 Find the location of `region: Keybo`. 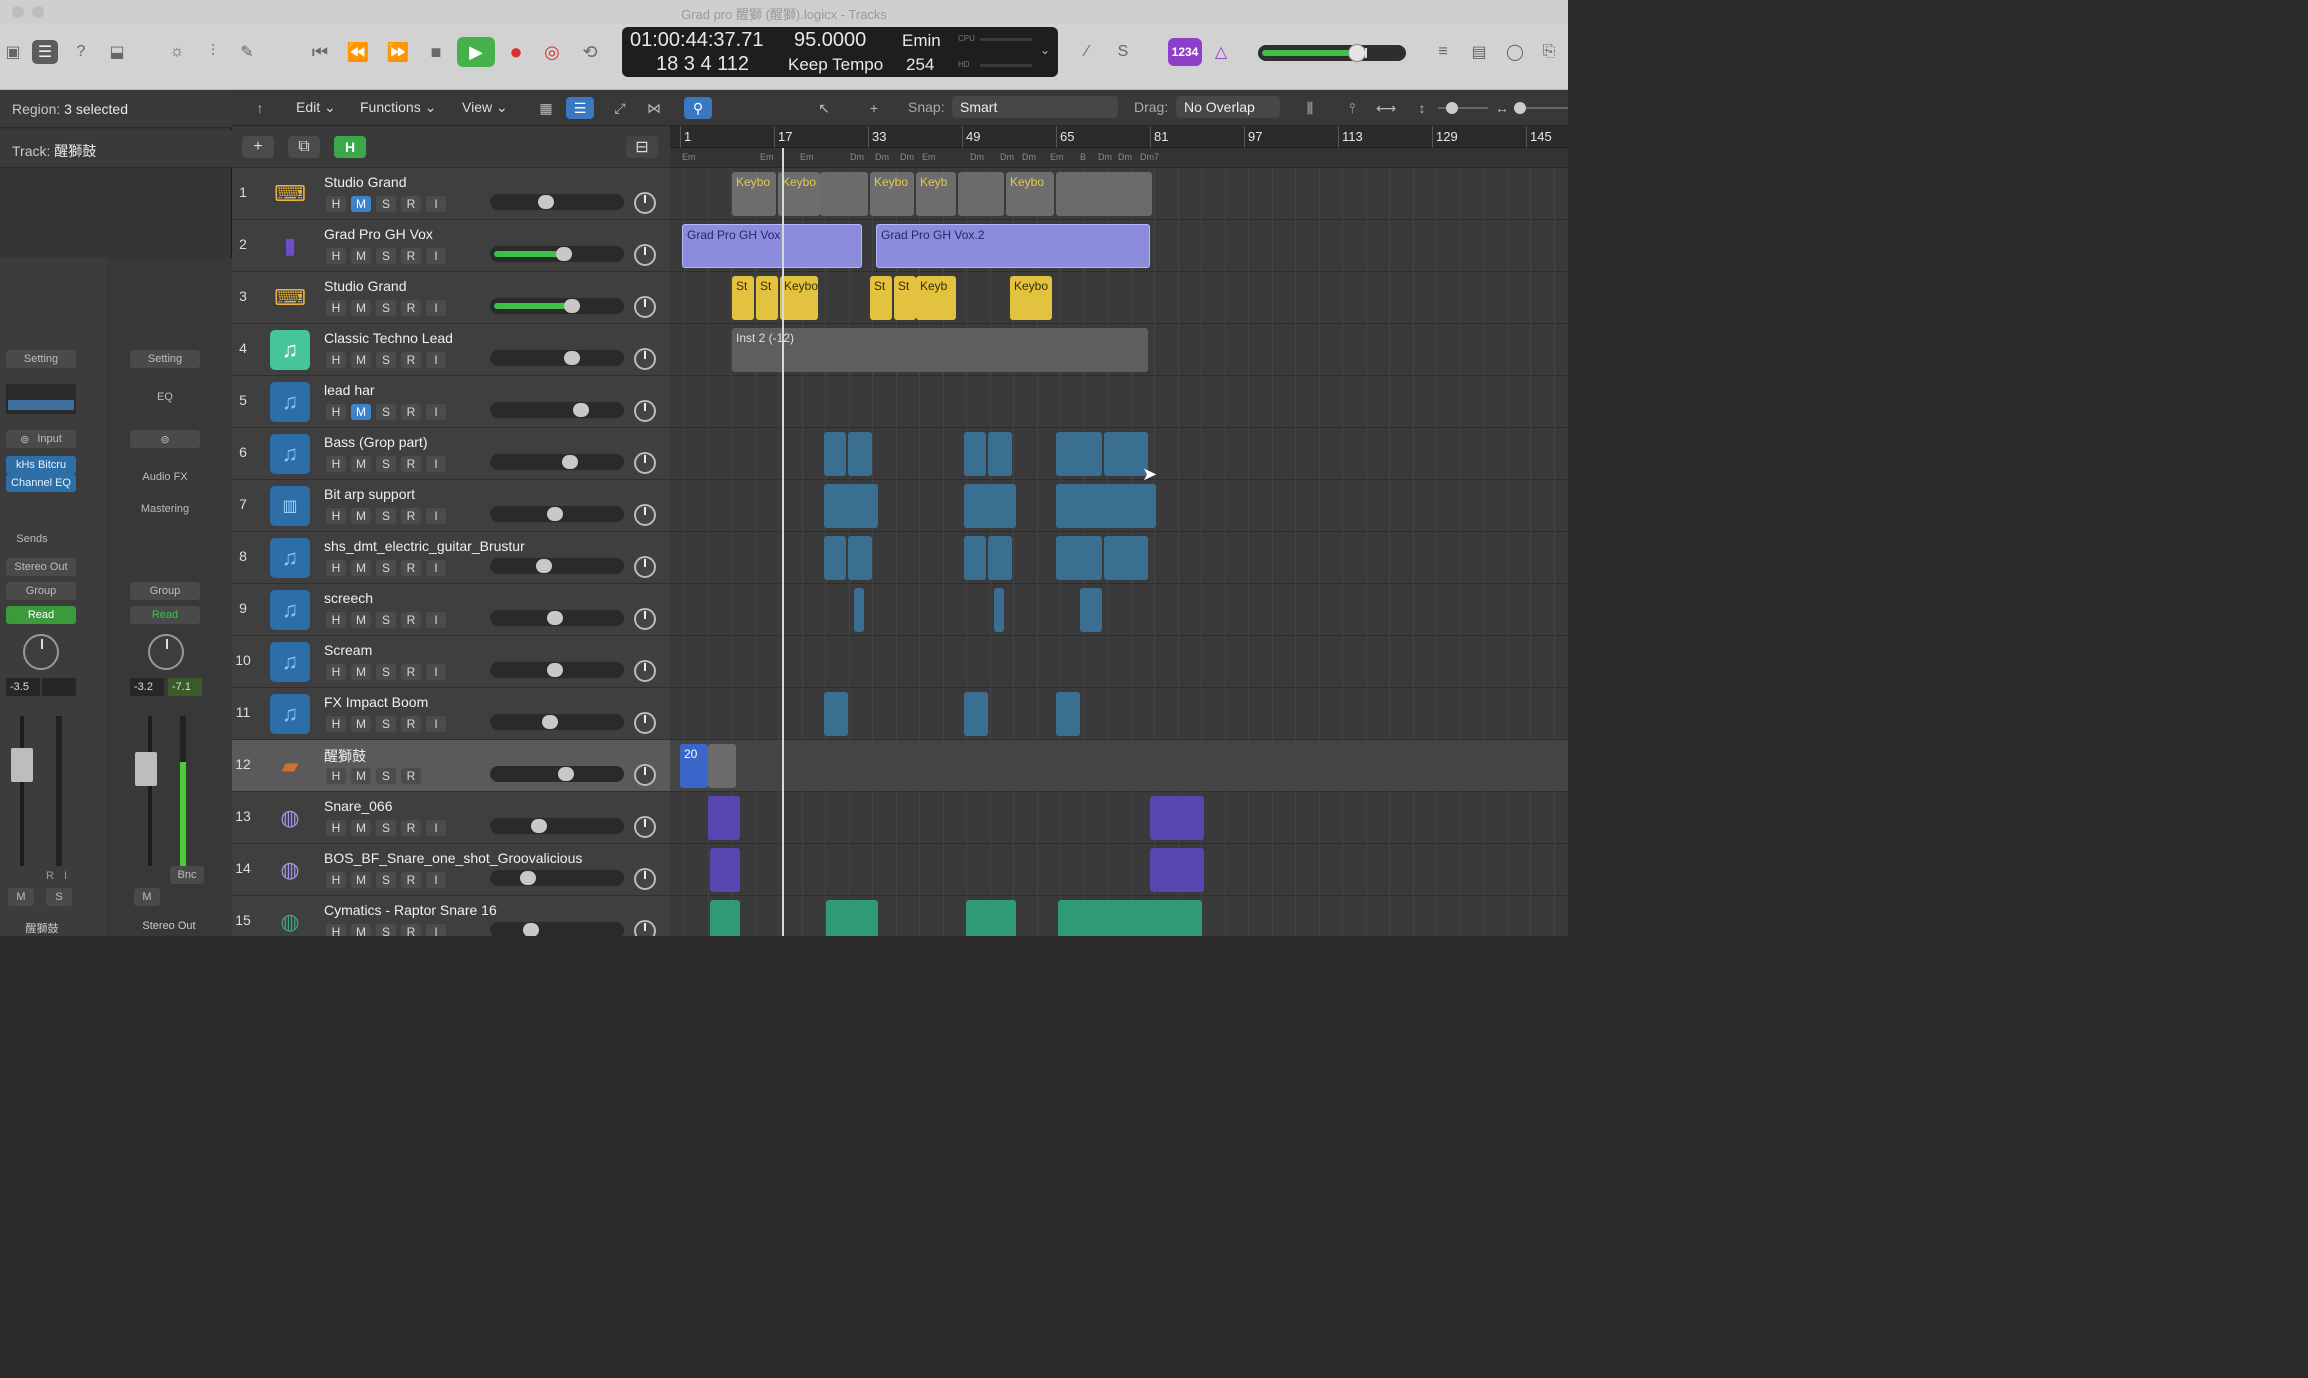

region: Keybo is located at coordinates (1030, 194).